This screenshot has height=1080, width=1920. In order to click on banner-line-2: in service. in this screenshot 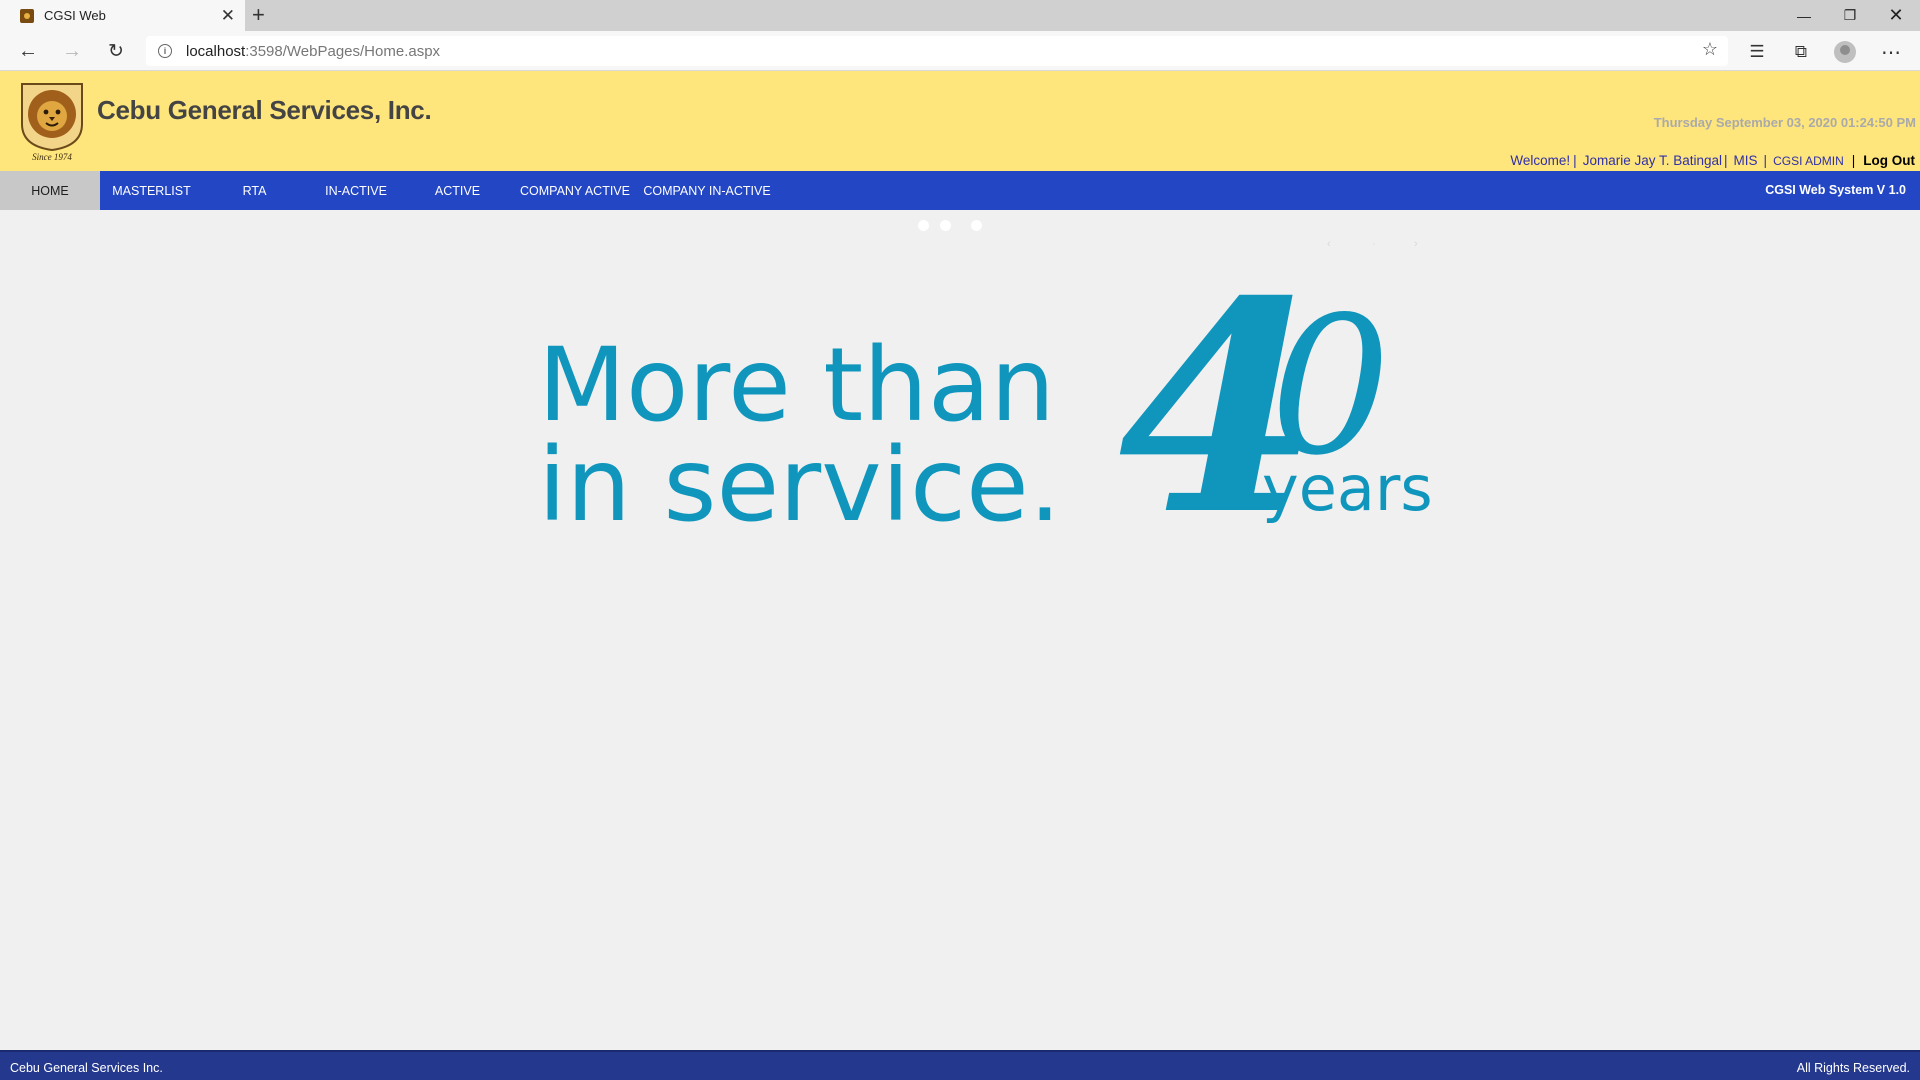, I will do `click(799, 479)`.